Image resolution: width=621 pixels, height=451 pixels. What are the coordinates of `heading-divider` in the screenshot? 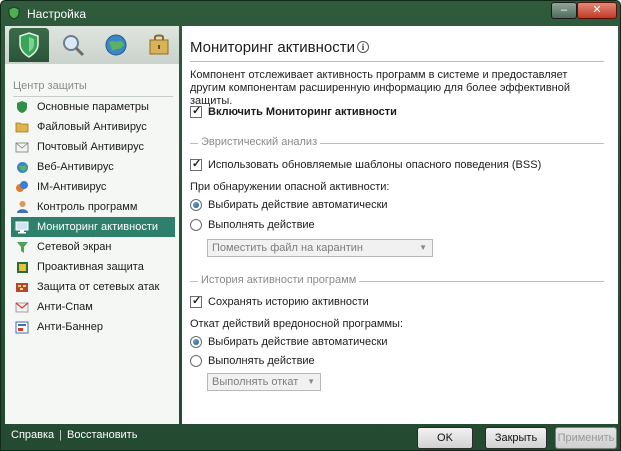 It's located at (397, 61).